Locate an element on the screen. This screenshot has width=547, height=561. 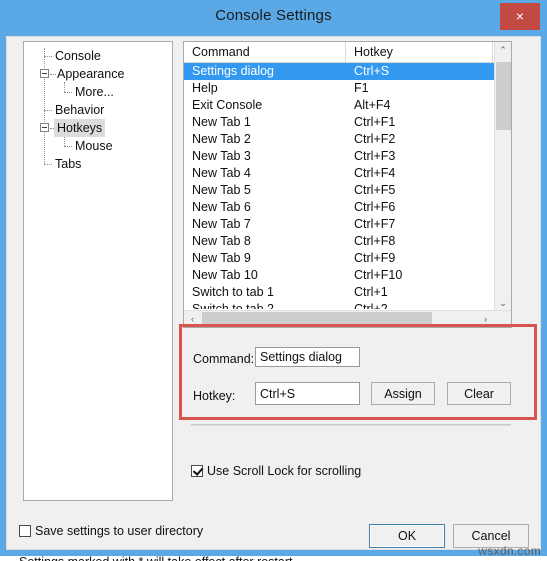
save-settings-label: Save settings to user directory is located at coordinates (119, 531).